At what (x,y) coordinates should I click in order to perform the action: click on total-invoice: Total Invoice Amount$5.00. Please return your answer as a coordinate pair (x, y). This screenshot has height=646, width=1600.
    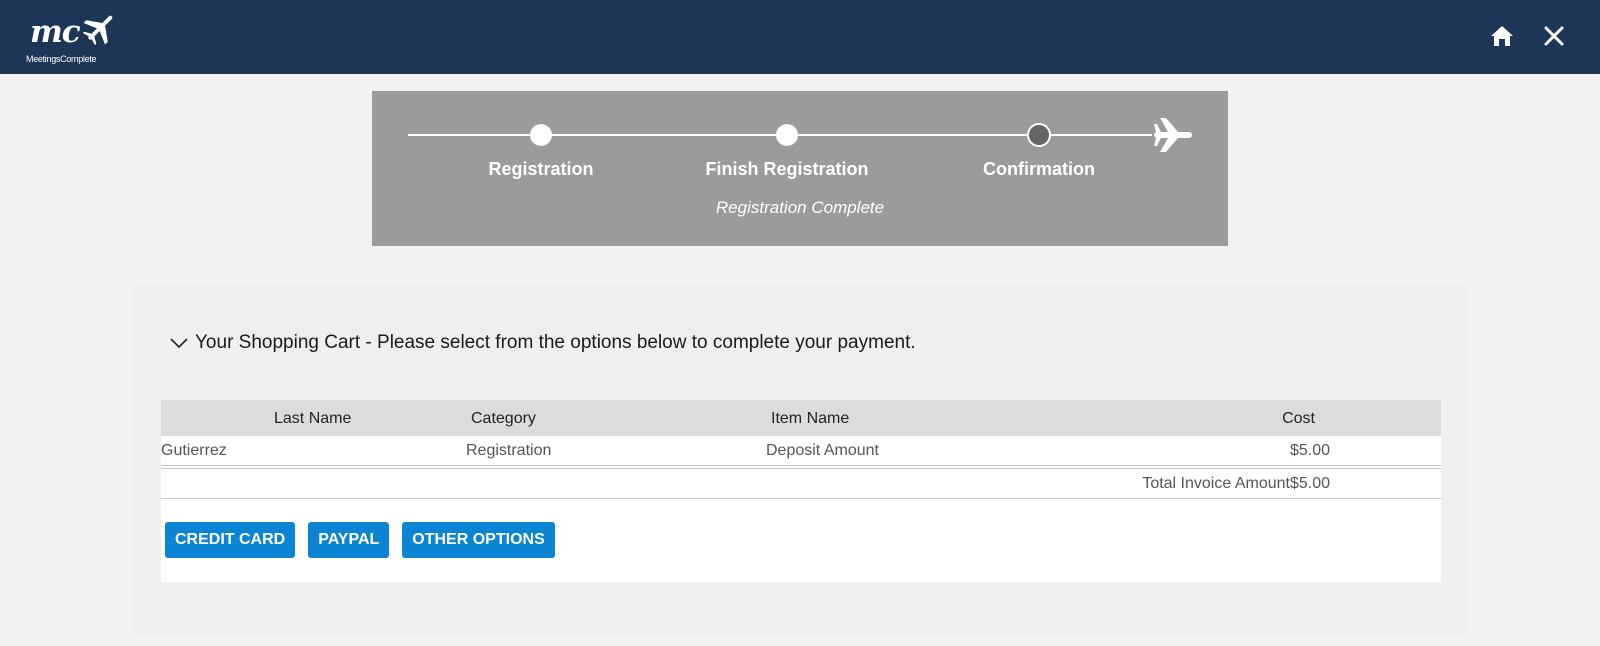
    Looking at the image, I should click on (1236, 484).